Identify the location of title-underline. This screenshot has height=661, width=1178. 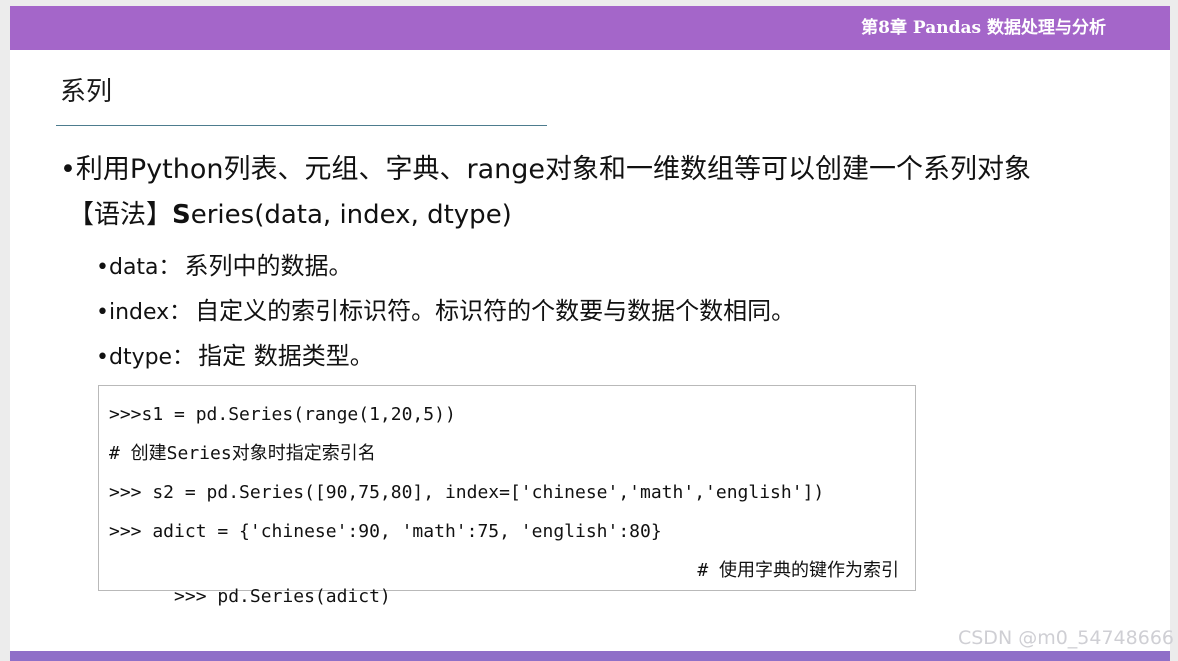
(301, 125).